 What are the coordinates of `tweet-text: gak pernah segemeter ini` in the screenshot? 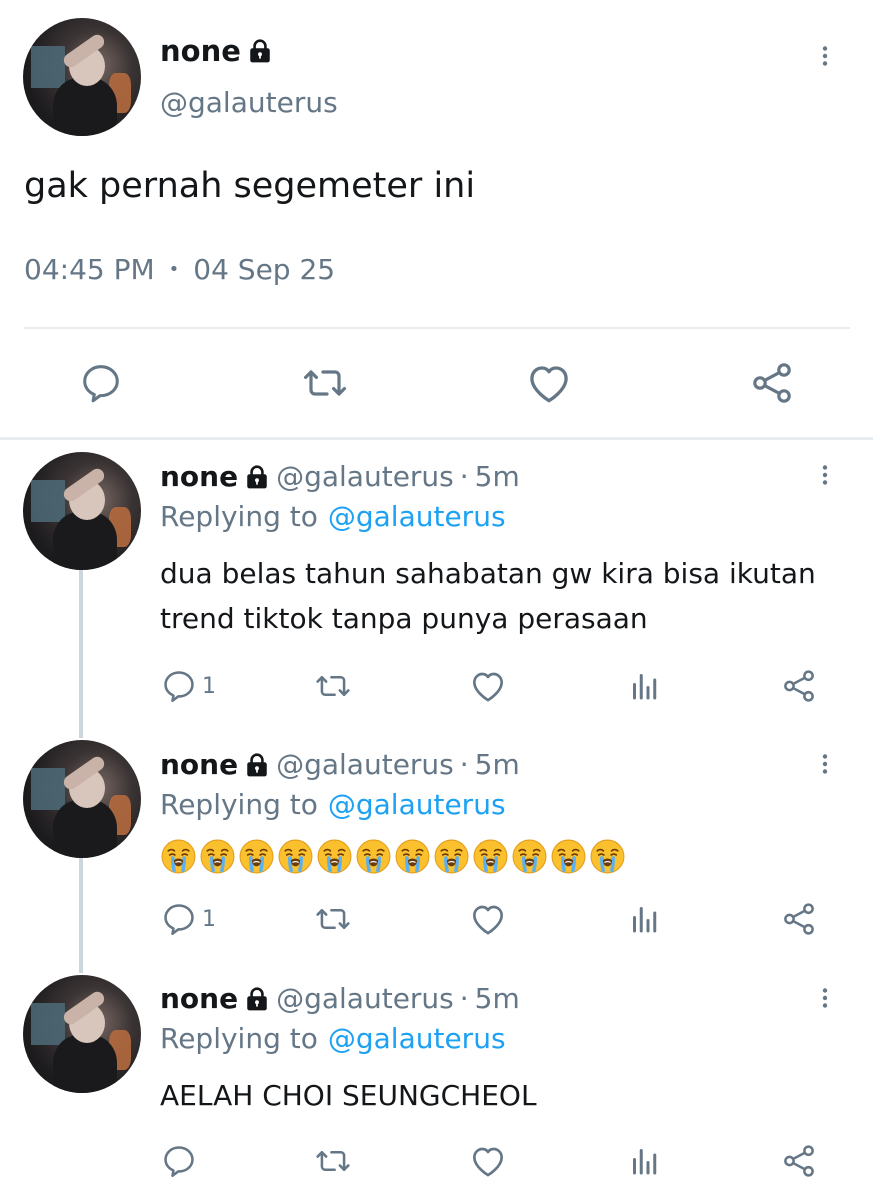 It's located at (250, 186).